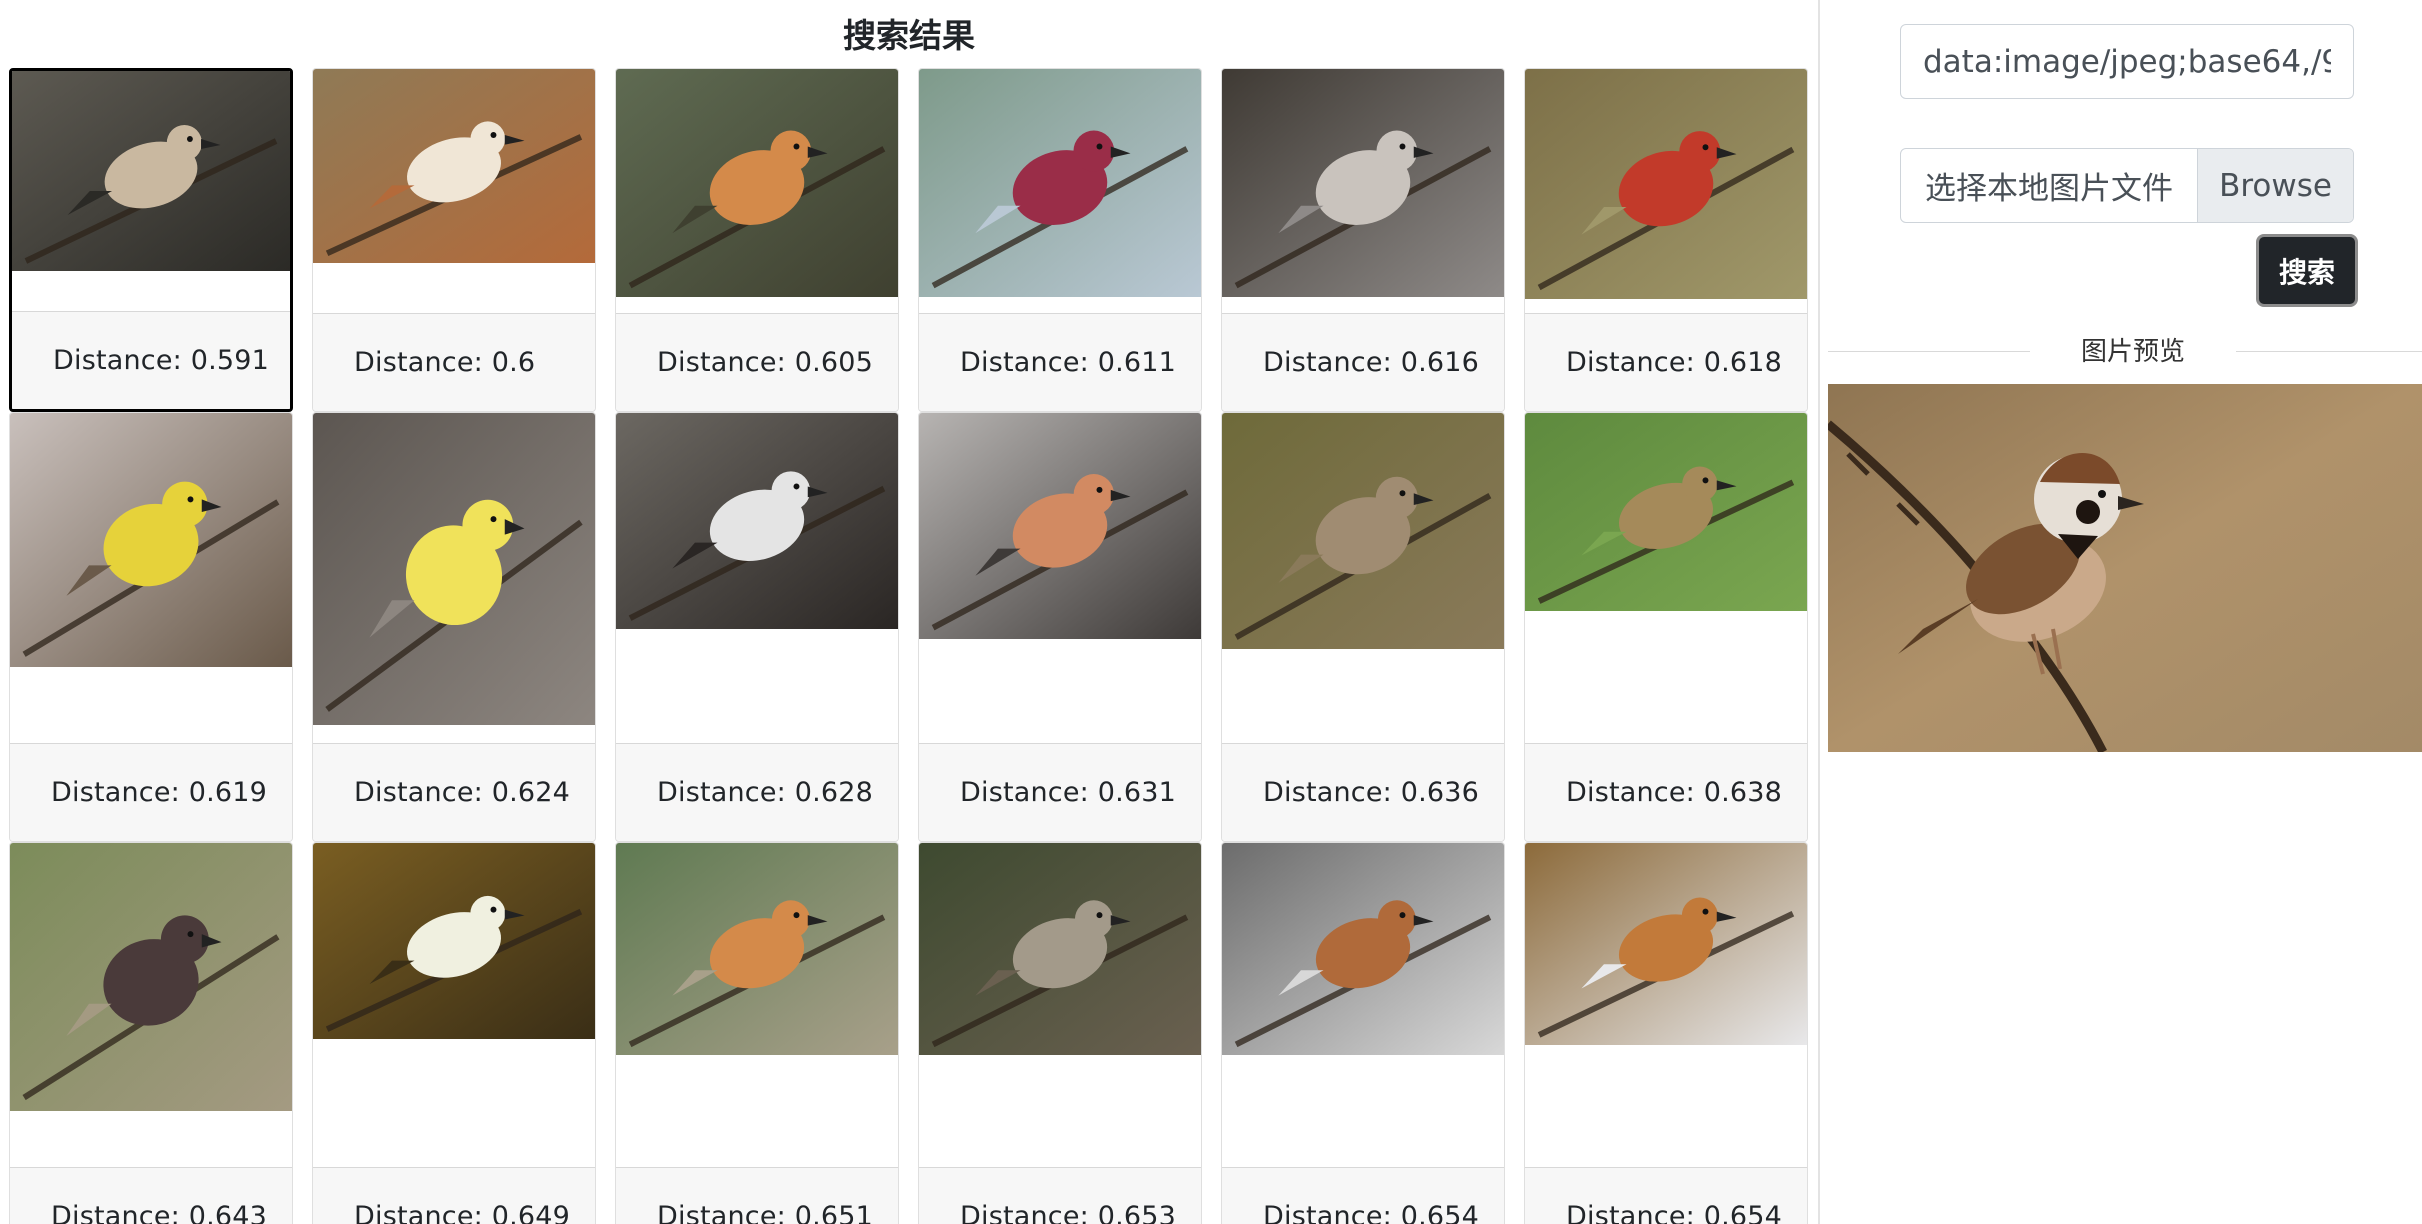  What do you see at coordinates (2049, 185) in the screenshot?
I see `file-picker-label: 选择本地图片文件` at bounding box center [2049, 185].